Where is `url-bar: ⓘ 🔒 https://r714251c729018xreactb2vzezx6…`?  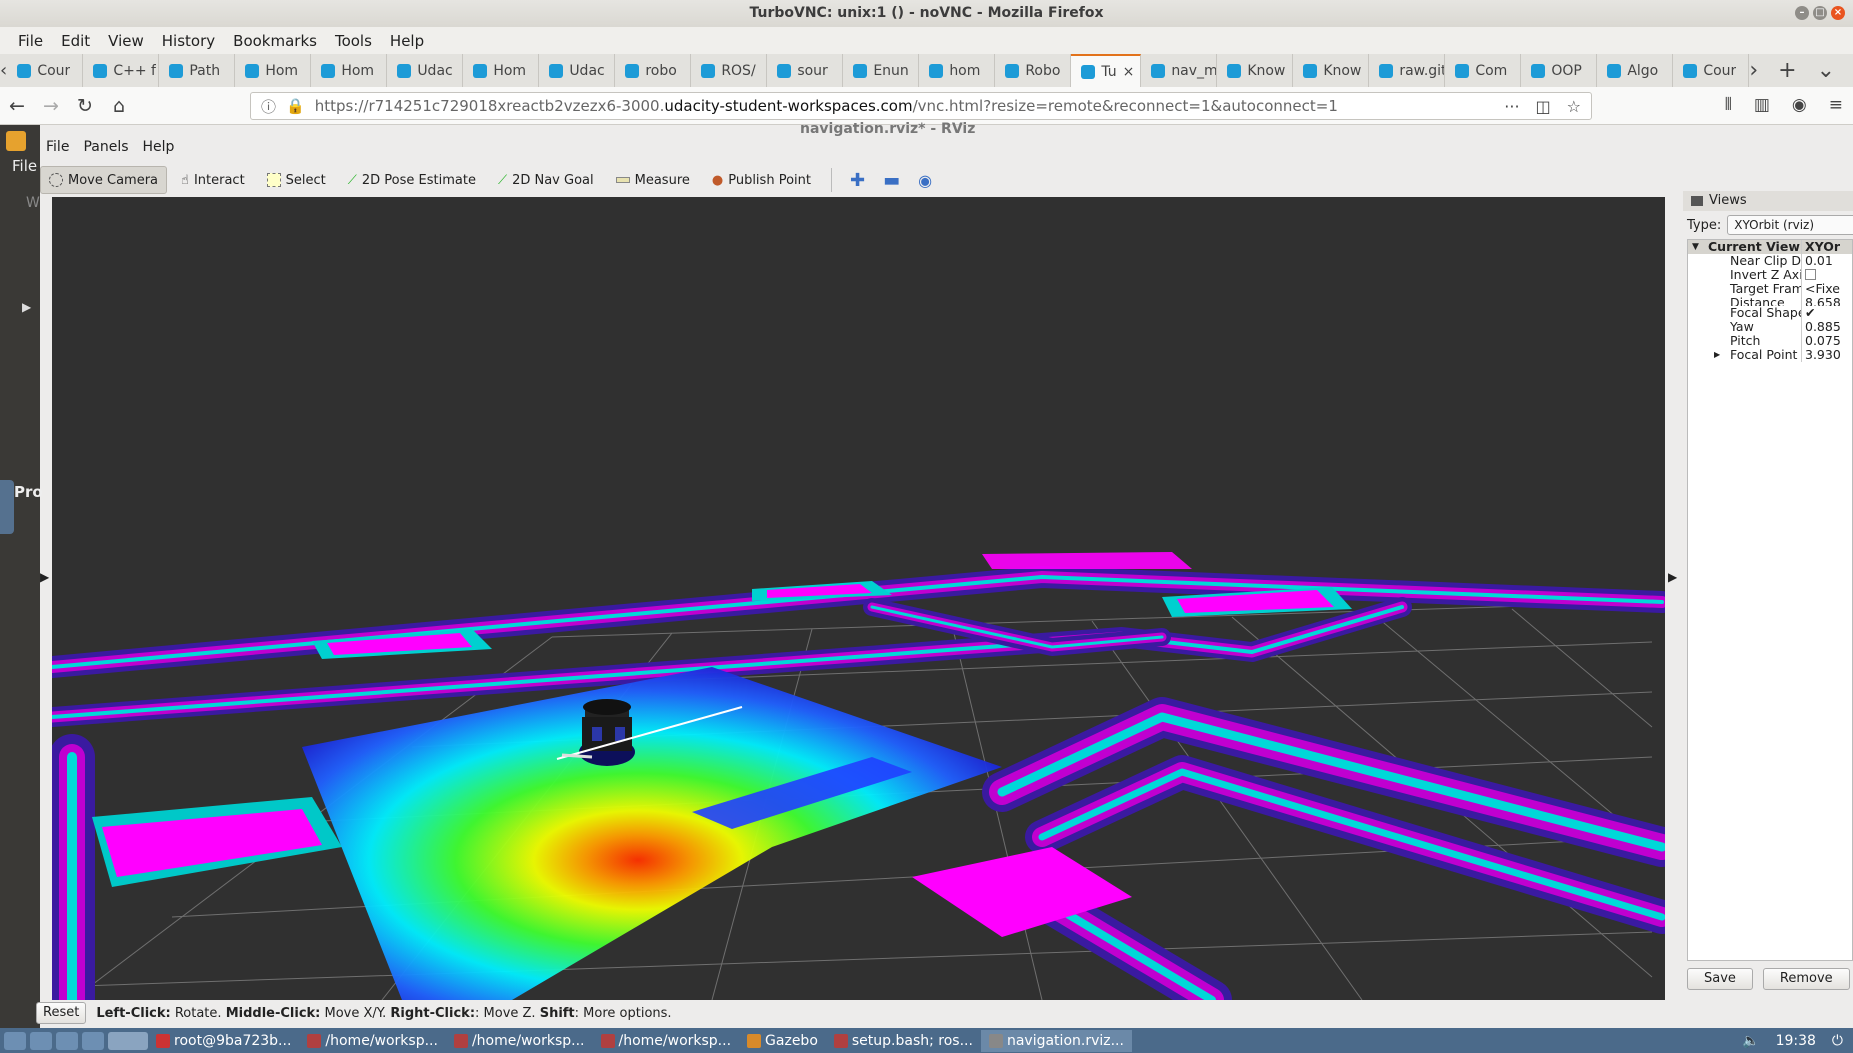
url-bar: ⓘ 🔒 https://r714251c729018xreactb2vzezx6… is located at coordinates (921, 106).